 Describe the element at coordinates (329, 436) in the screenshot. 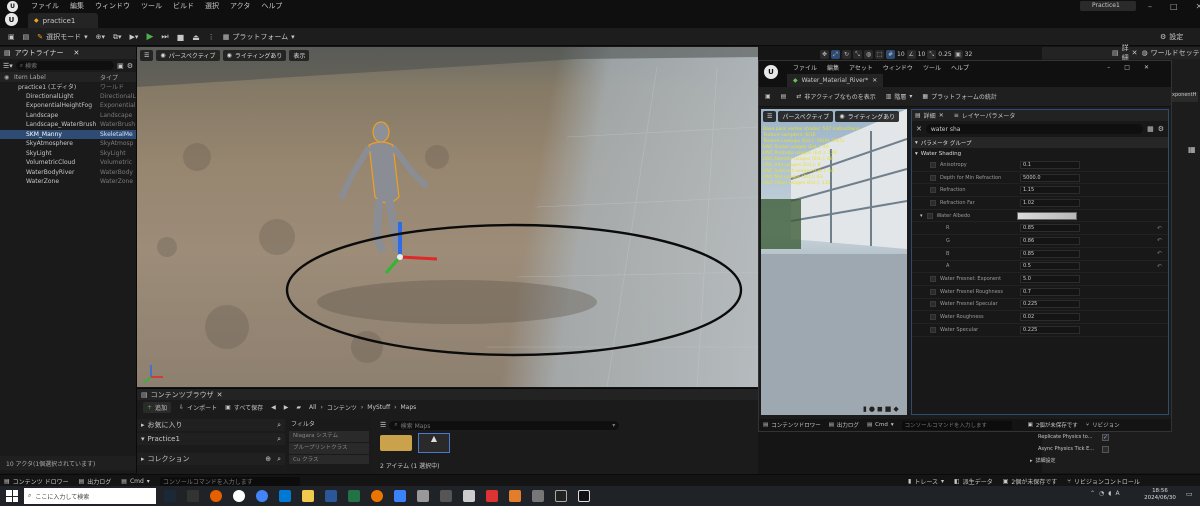

I see `filter-item: Niagara システム` at that location.